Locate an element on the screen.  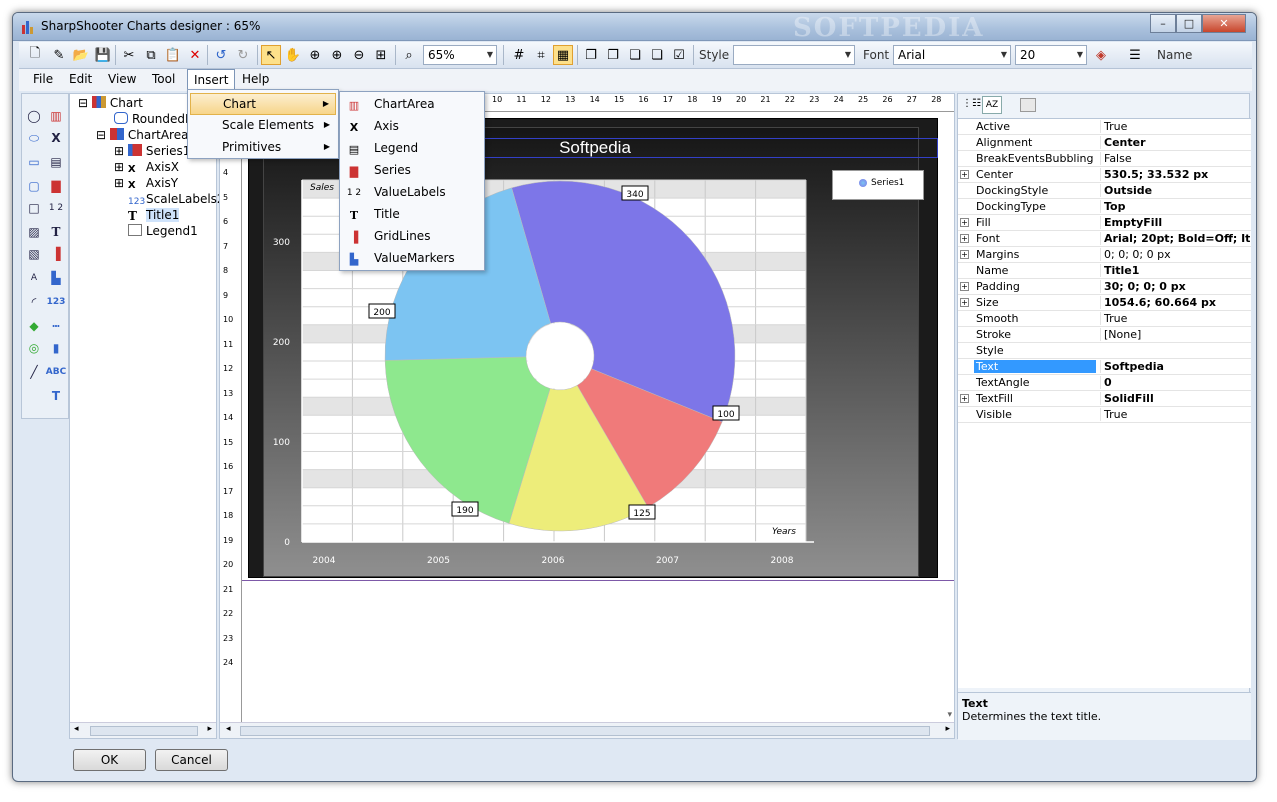
tree-hscrollbar: ◂ ▸ is located at coordinates (143, 730).